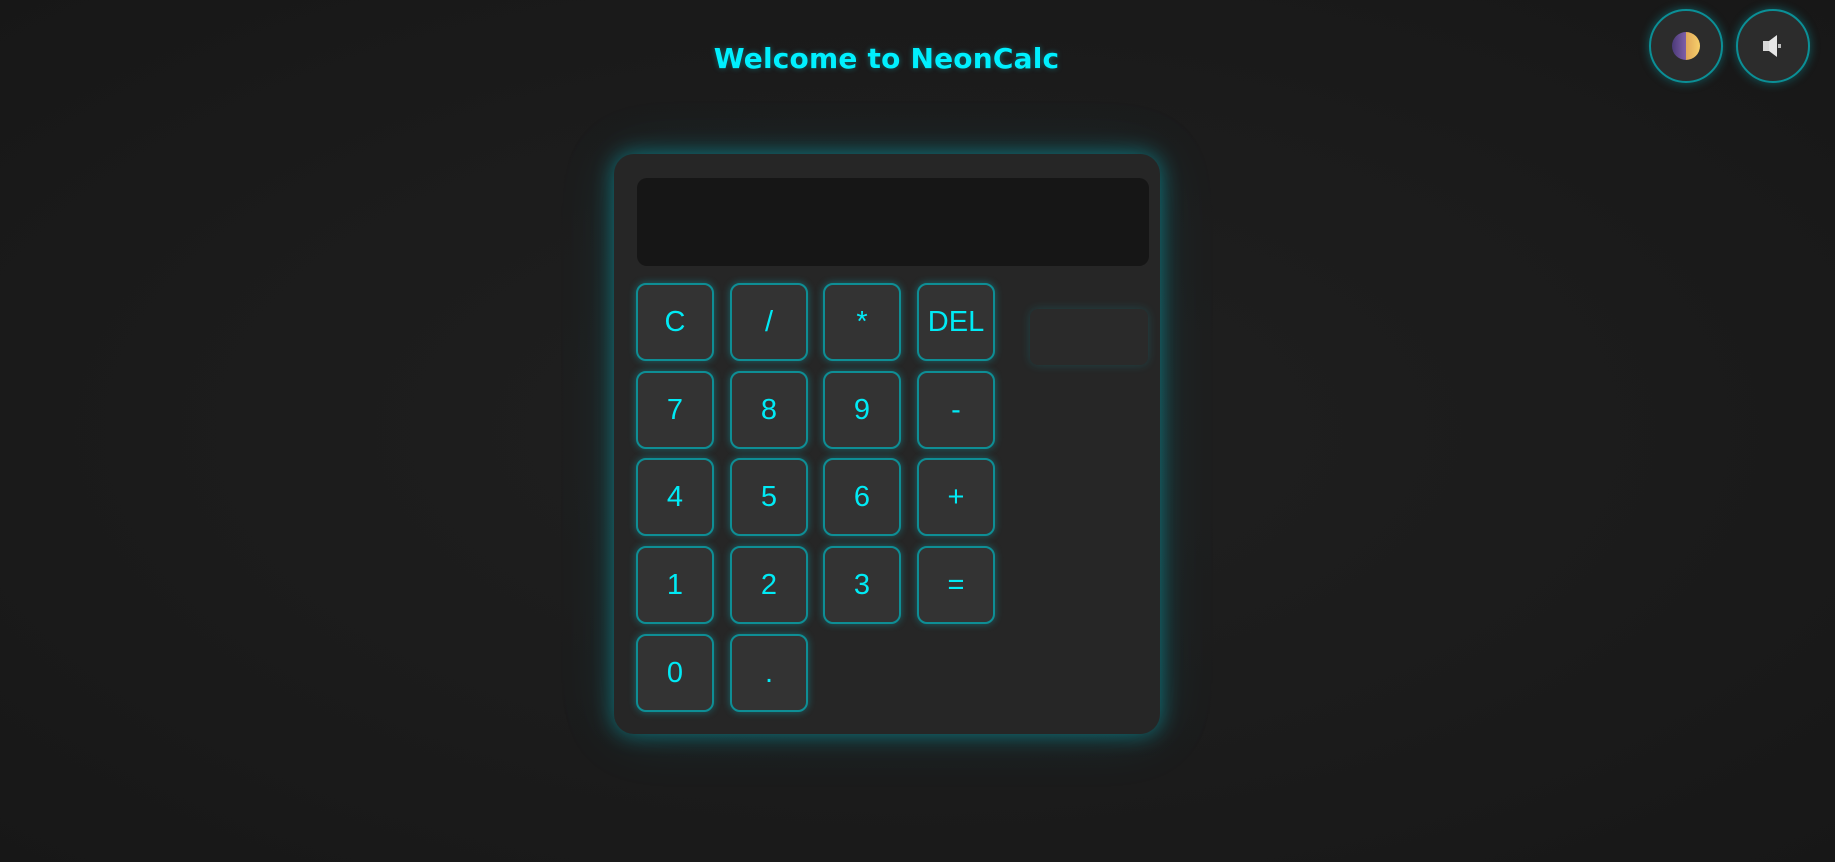  I want to click on delete-button: DEL, so click(956, 322).